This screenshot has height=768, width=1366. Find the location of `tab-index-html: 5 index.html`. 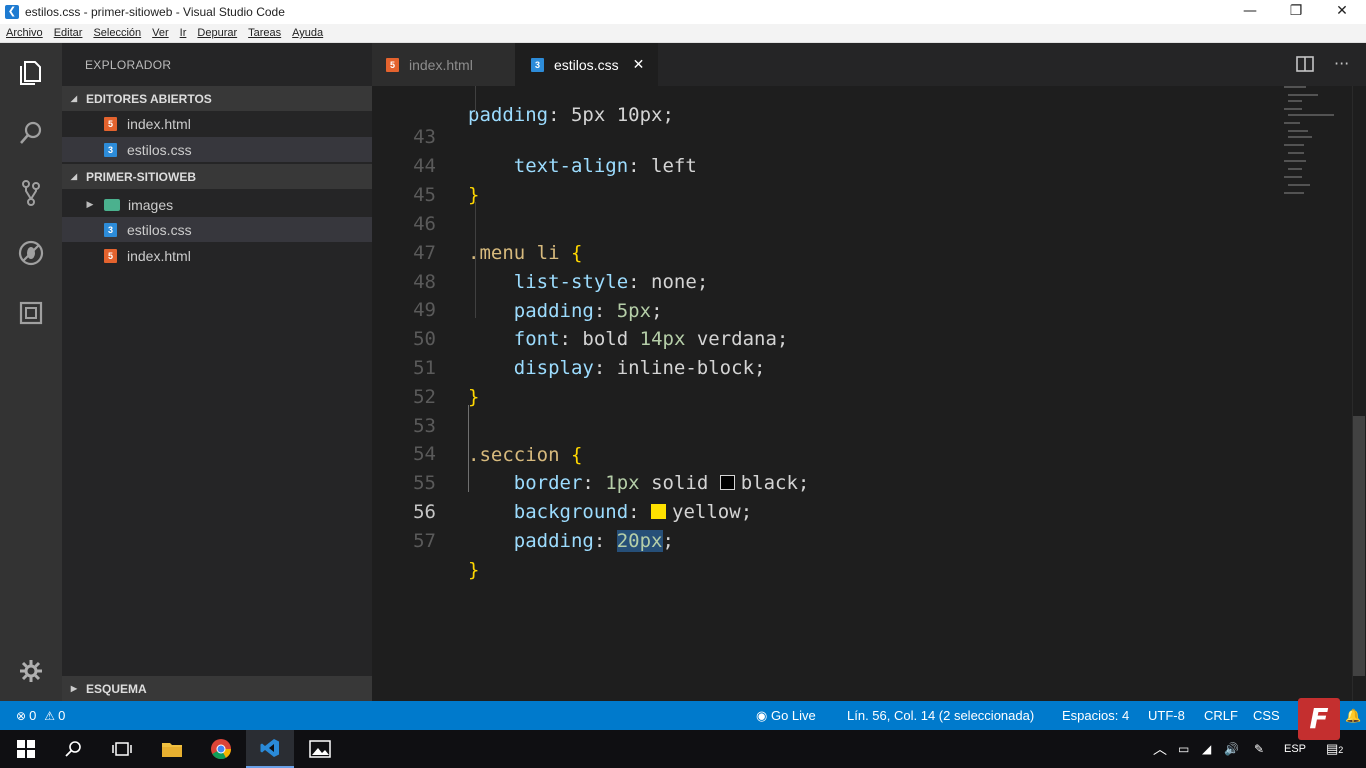

tab-index-html: 5 index.html is located at coordinates (443, 64).